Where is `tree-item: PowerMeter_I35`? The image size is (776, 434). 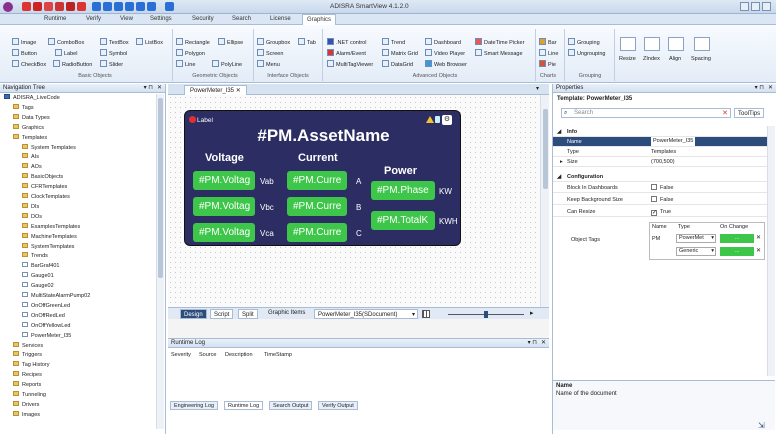 tree-item: PowerMeter_I35 is located at coordinates (46, 336).